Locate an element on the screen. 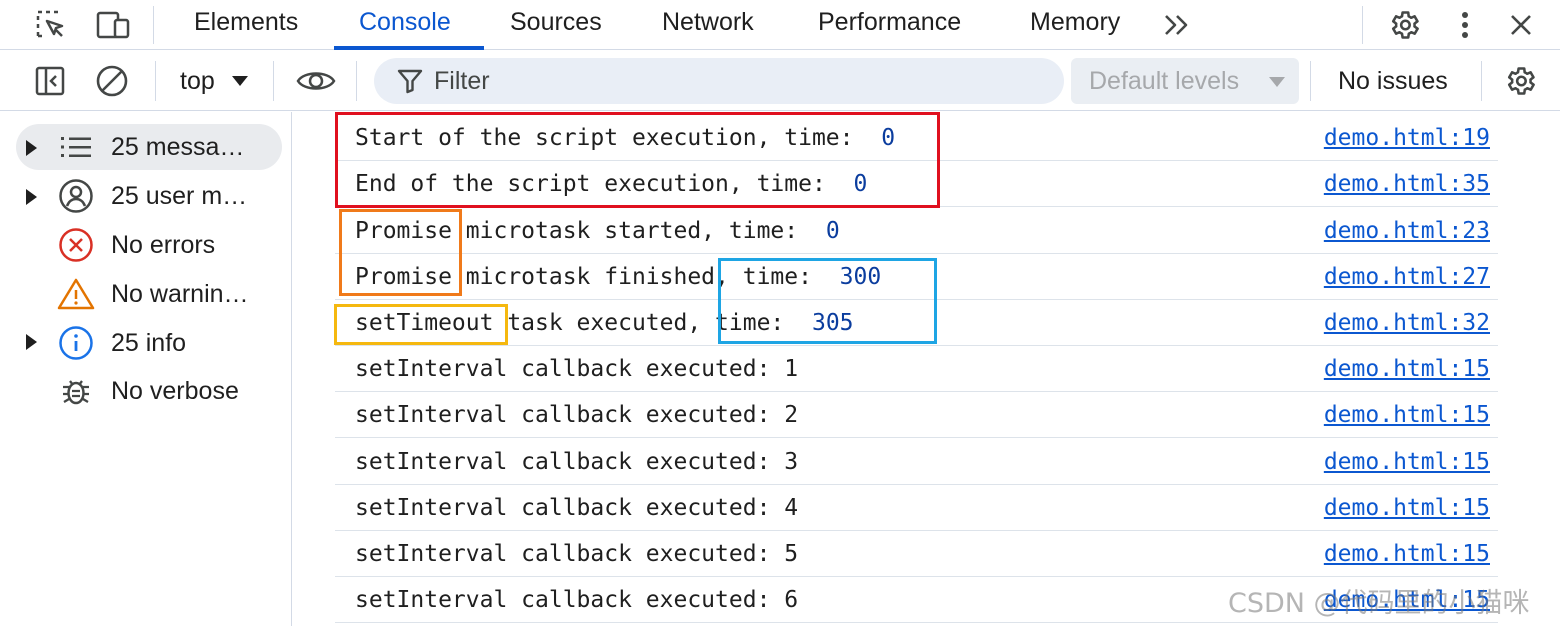 This screenshot has height=626, width=1560. context-selector: top is located at coordinates (197, 81).